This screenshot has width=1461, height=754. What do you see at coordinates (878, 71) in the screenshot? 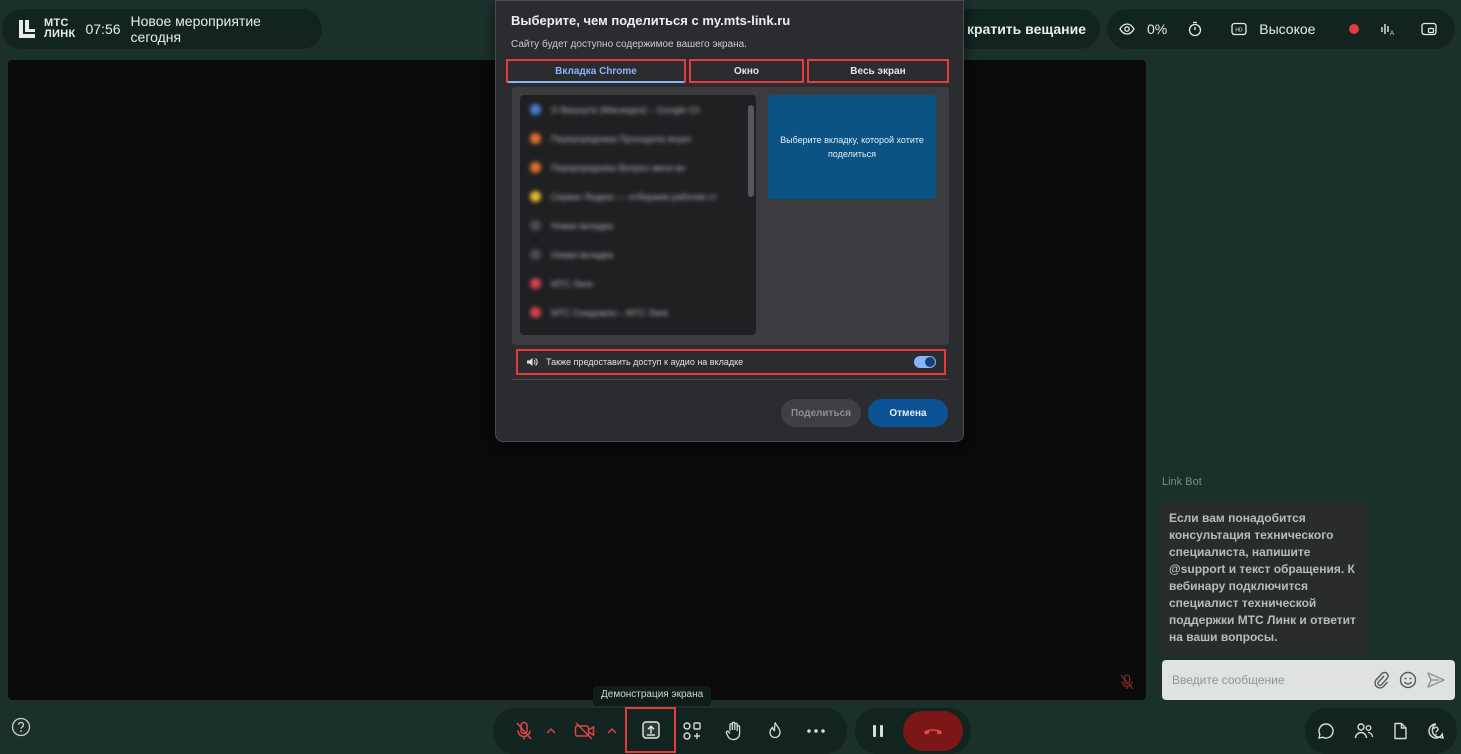
I see `tab-entire-screen: Весь экран` at bounding box center [878, 71].